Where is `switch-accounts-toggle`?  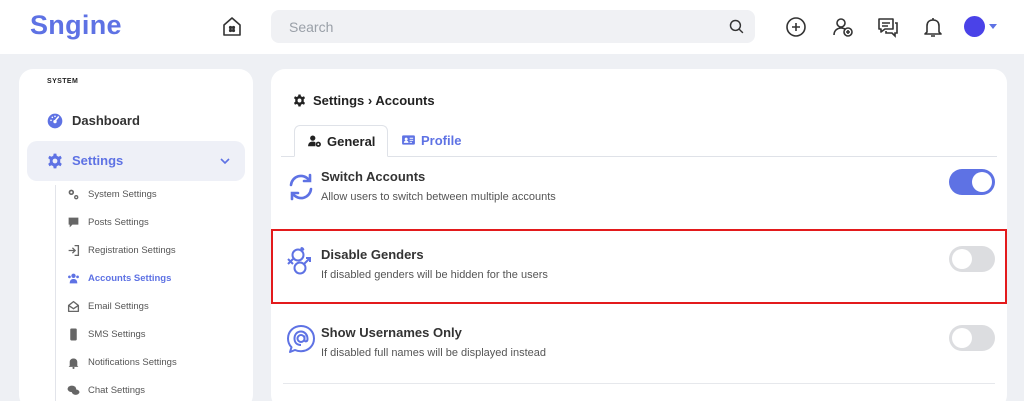
switch-accounts-toggle is located at coordinates (972, 182).